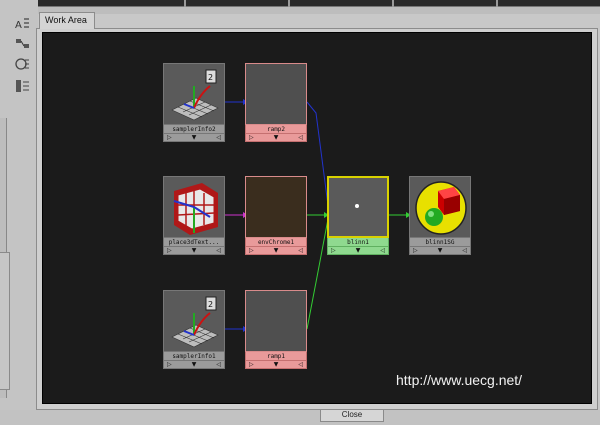  What do you see at coordinates (23, 24) in the screenshot?
I see `align-icon: A` at bounding box center [23, 24].